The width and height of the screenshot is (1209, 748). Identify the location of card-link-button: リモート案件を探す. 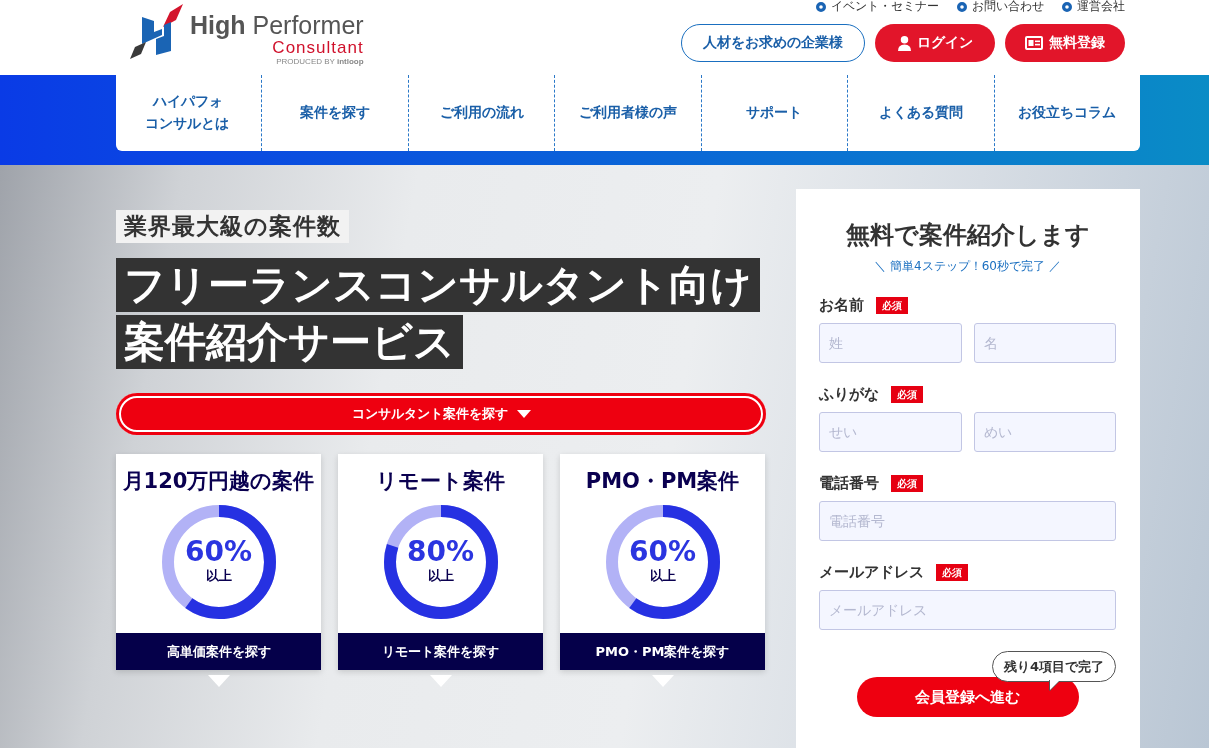
(440, 651).